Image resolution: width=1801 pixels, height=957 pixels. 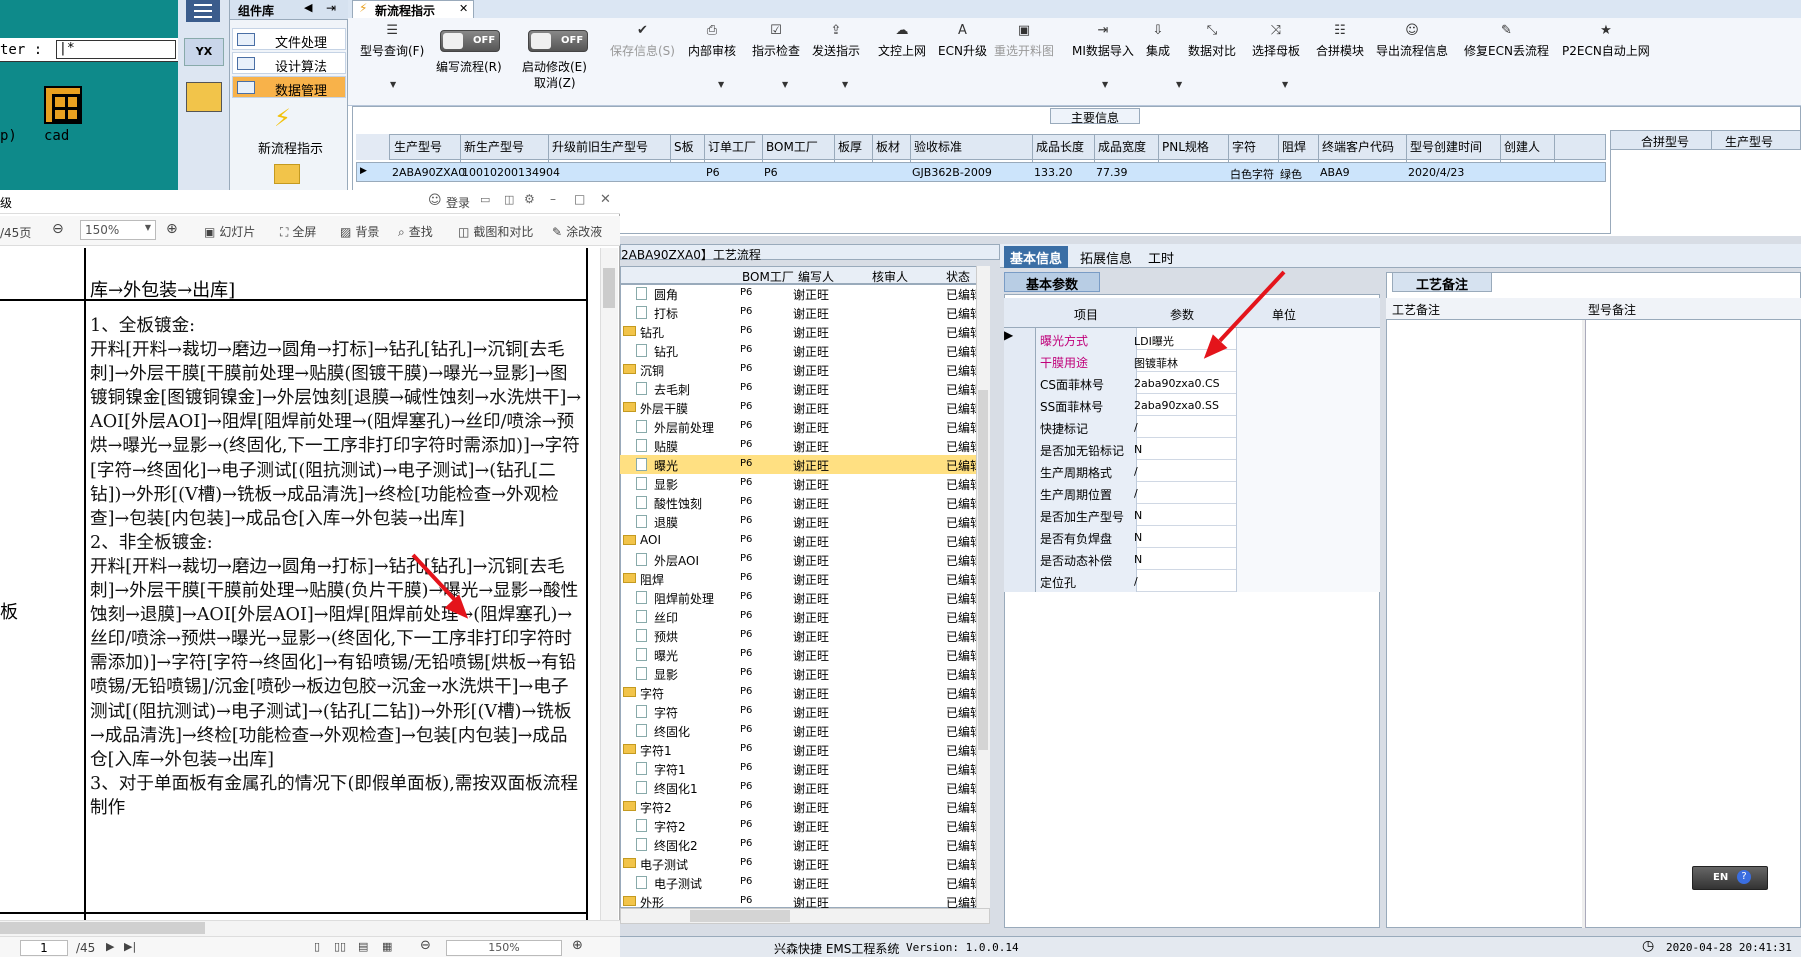 What do you see at coordinates (172, 229) in the screenshot?
I see `zoom-in-icon: ⊕` at bounding box center [172, 229].